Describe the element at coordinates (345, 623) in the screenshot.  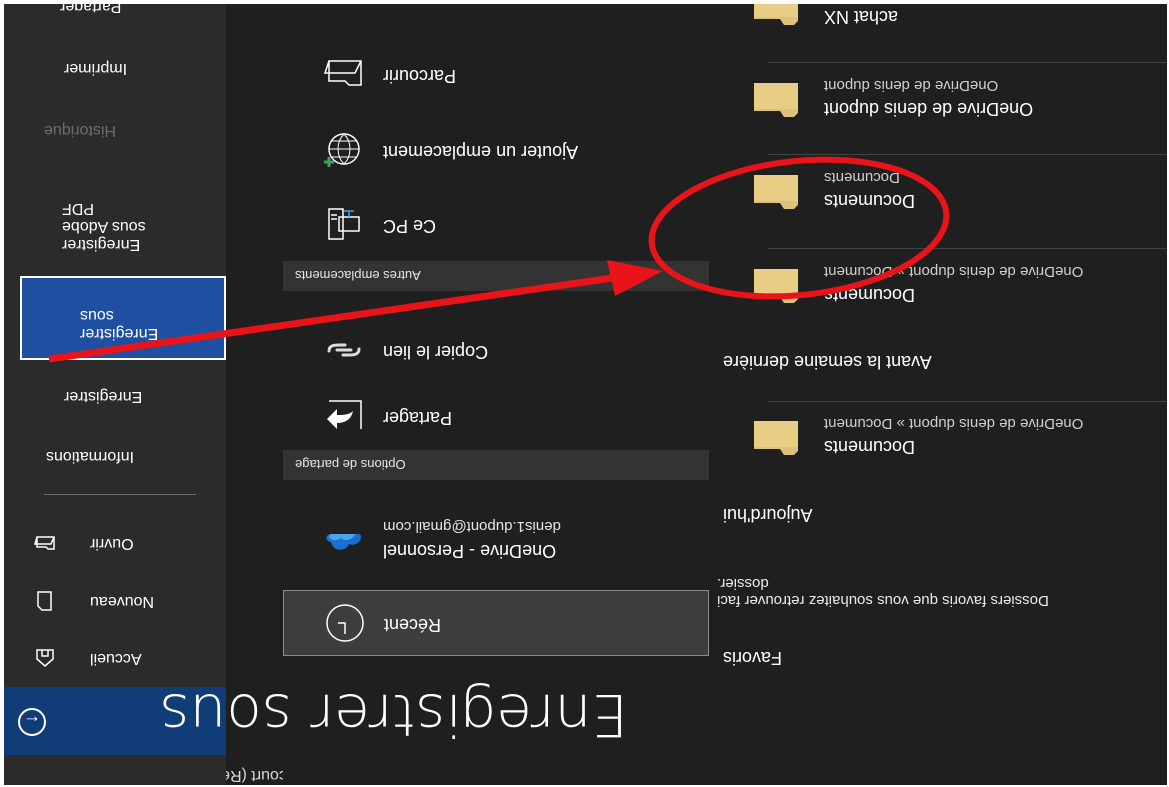
I see `clock-icon` at that location.